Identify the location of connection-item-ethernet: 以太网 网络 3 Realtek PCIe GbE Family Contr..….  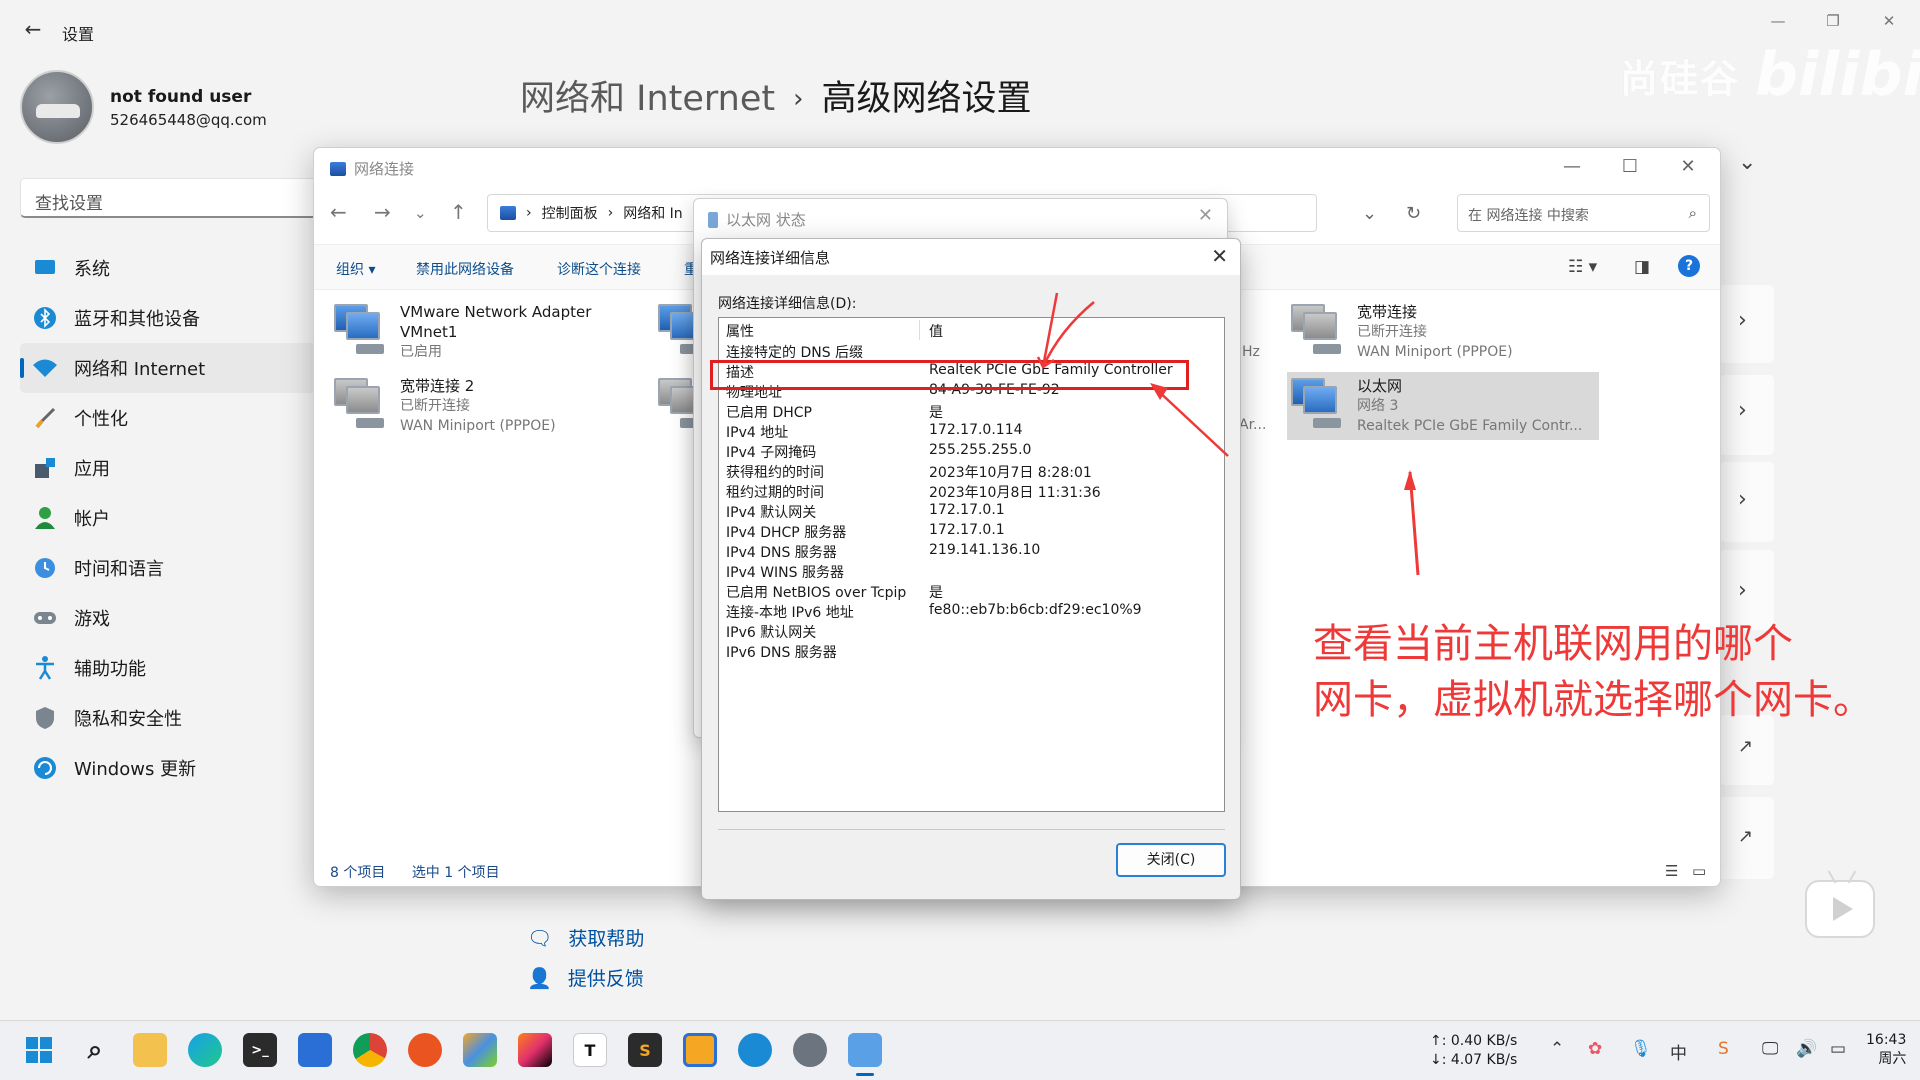
(1443, 406).